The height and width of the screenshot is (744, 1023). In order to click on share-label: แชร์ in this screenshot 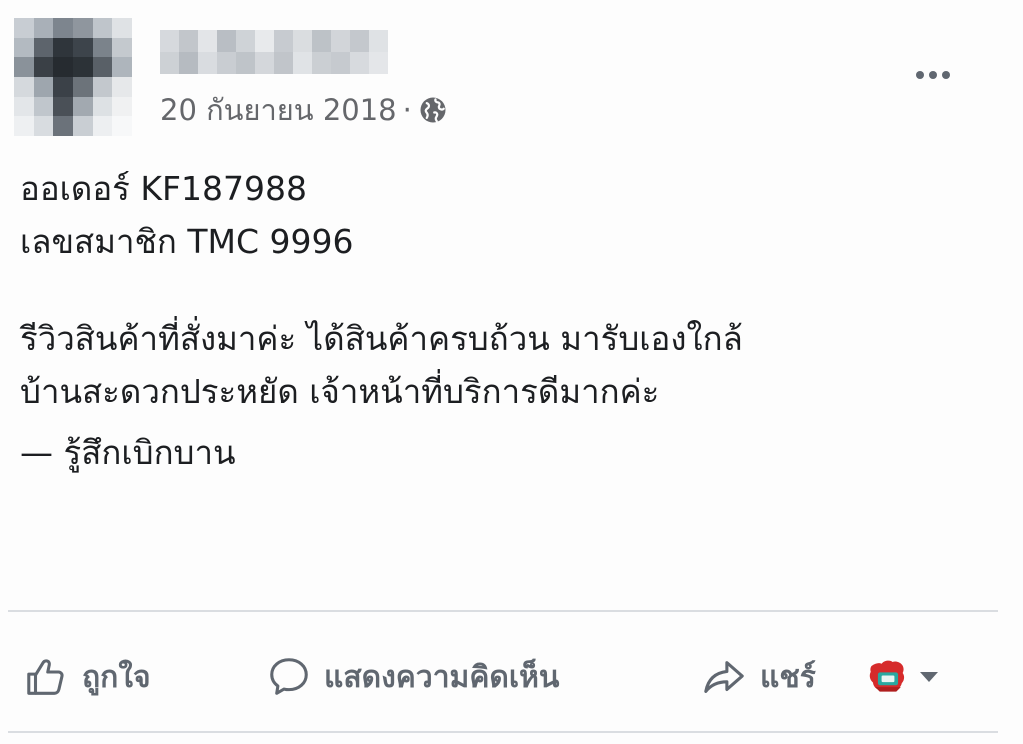, I will do `click(788, 677)`.